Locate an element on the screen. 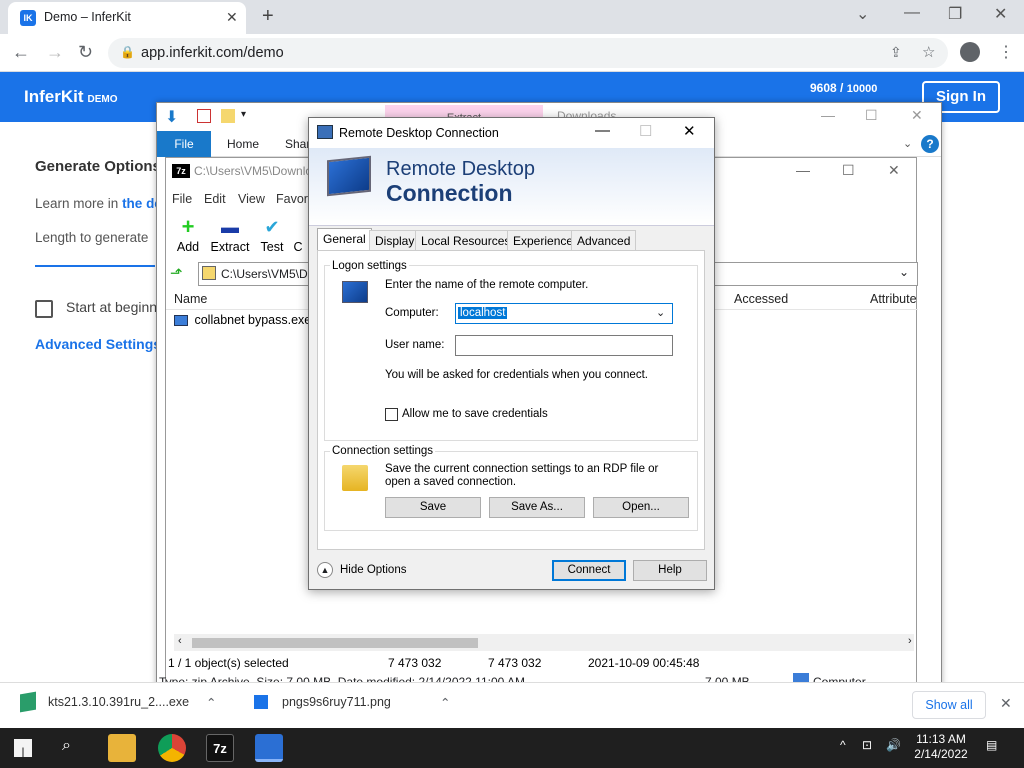  connect-button: Connect is located at coordinates (589, 570).